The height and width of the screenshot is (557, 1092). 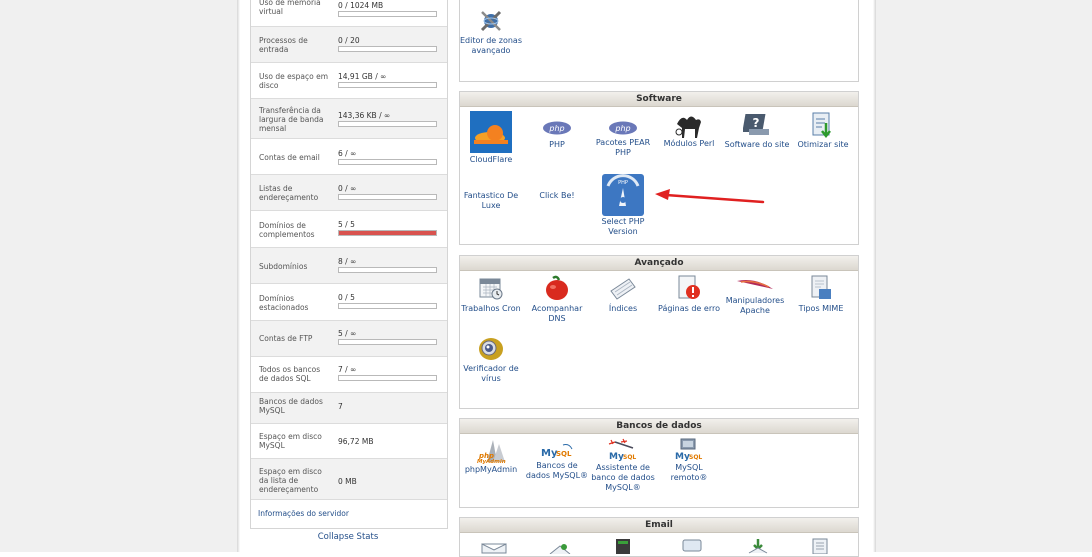 What do you see at coordinates (821, 294) in the screenshot?
I see `mime-types-item: Tipos MIME` at bounding box center [821, 294].